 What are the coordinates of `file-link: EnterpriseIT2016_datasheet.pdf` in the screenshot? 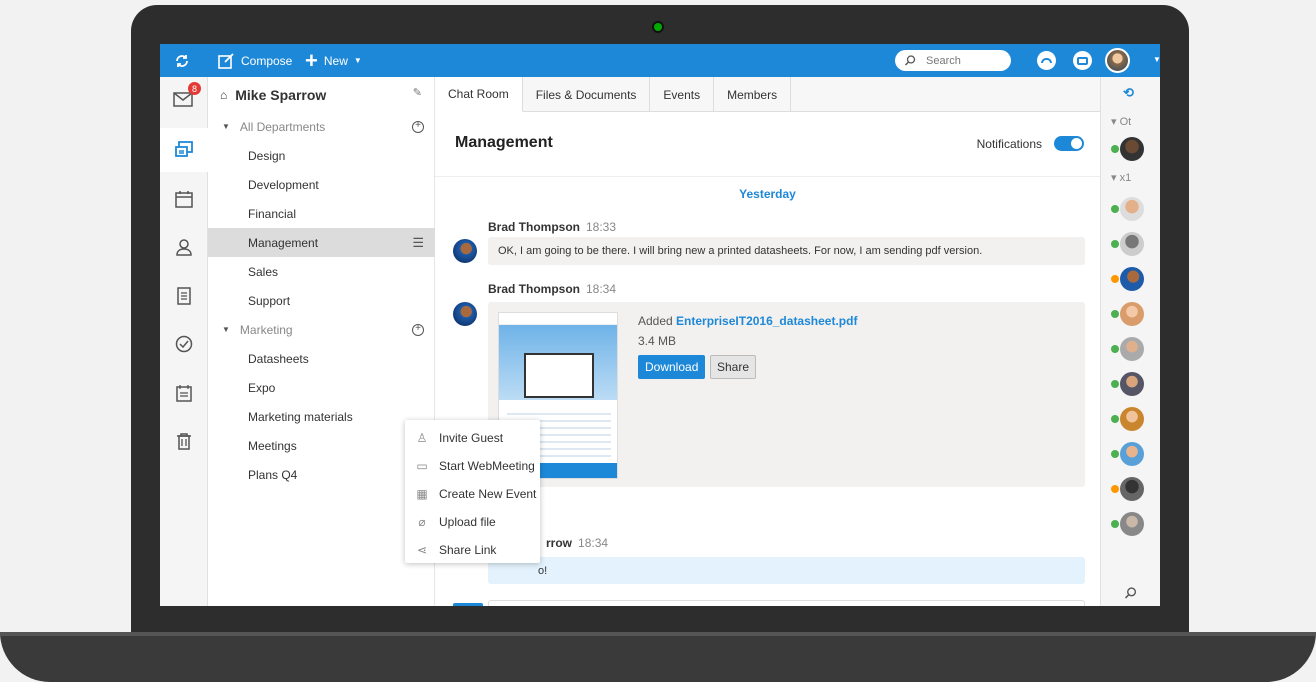 It's located at (766, 321).